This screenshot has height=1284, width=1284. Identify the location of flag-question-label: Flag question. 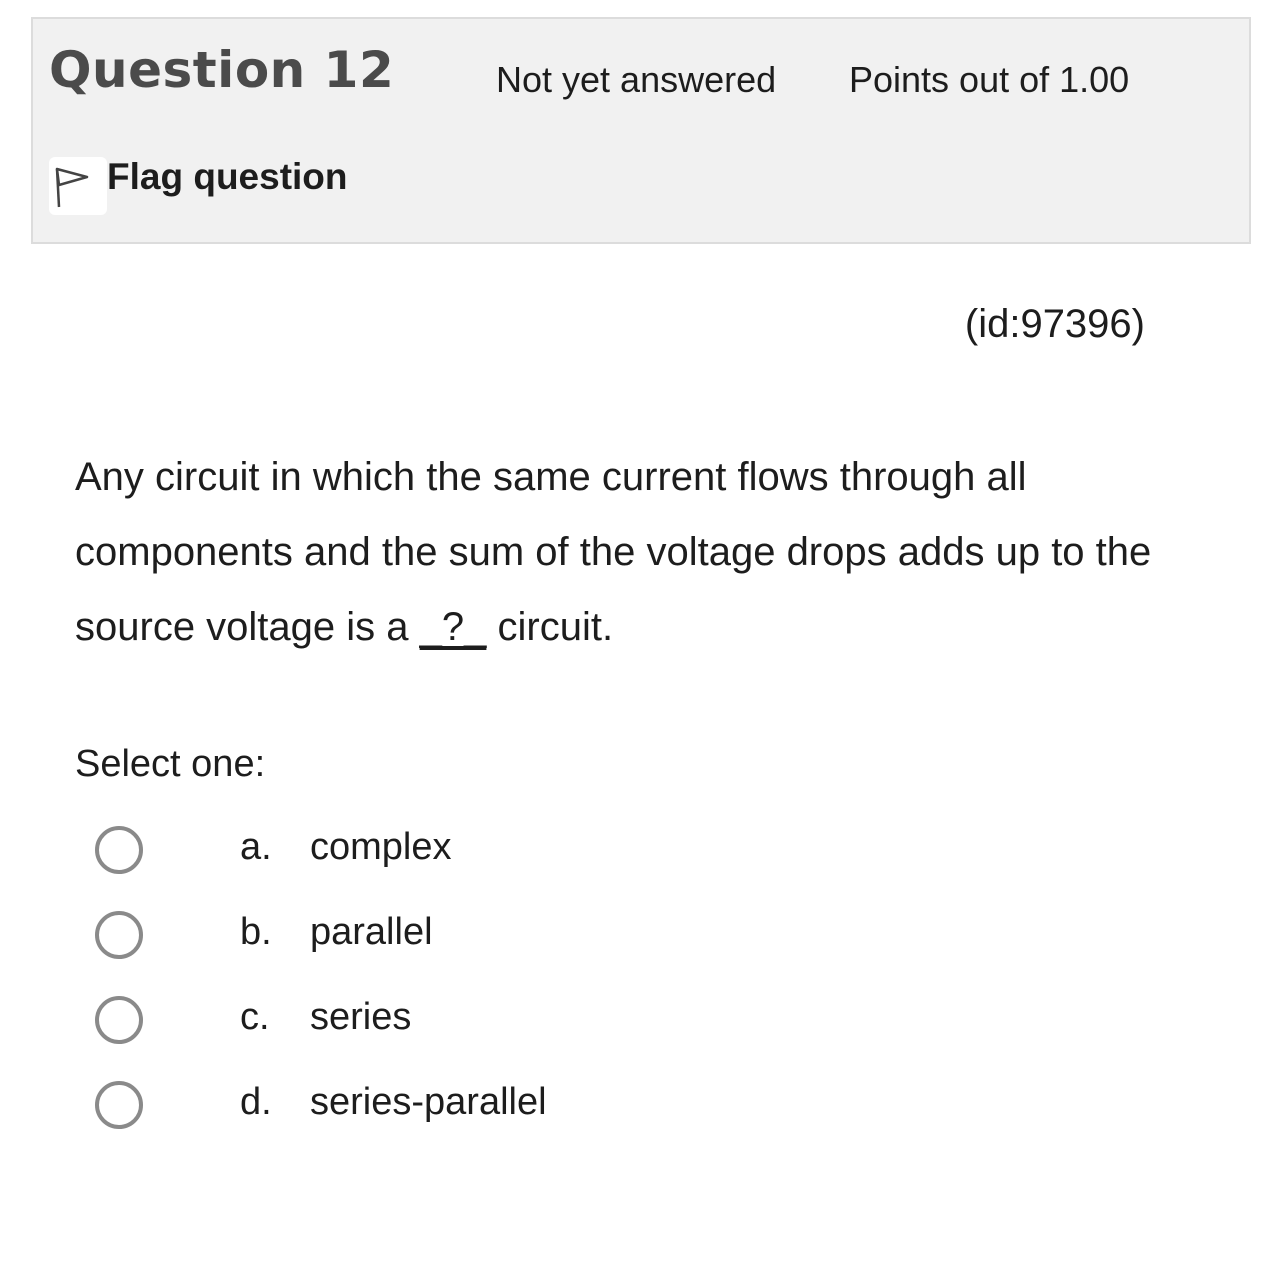
(227, 177).